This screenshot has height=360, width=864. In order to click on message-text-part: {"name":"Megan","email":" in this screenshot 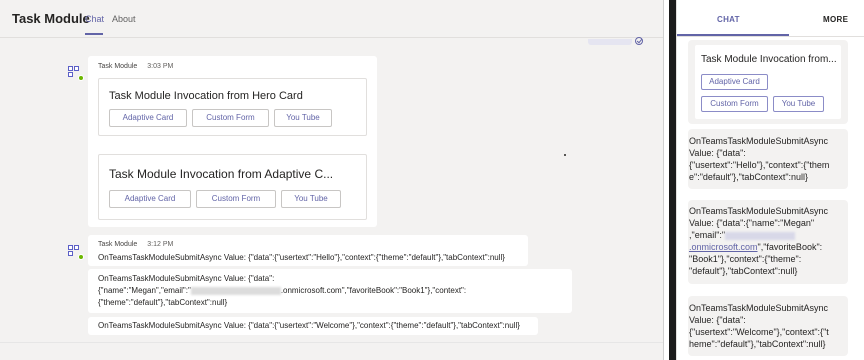, I will do `click(144, 290)`.